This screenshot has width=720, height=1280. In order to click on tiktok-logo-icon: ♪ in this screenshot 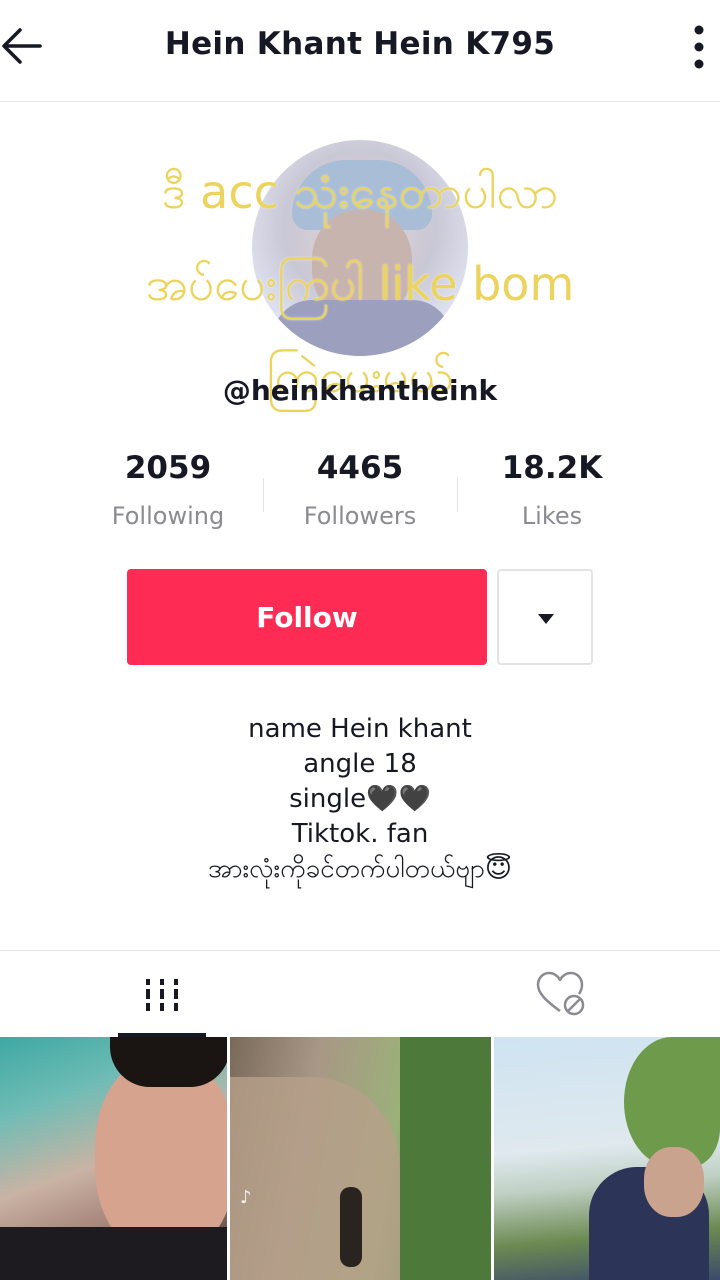, I will do `click(246, 1197)`.